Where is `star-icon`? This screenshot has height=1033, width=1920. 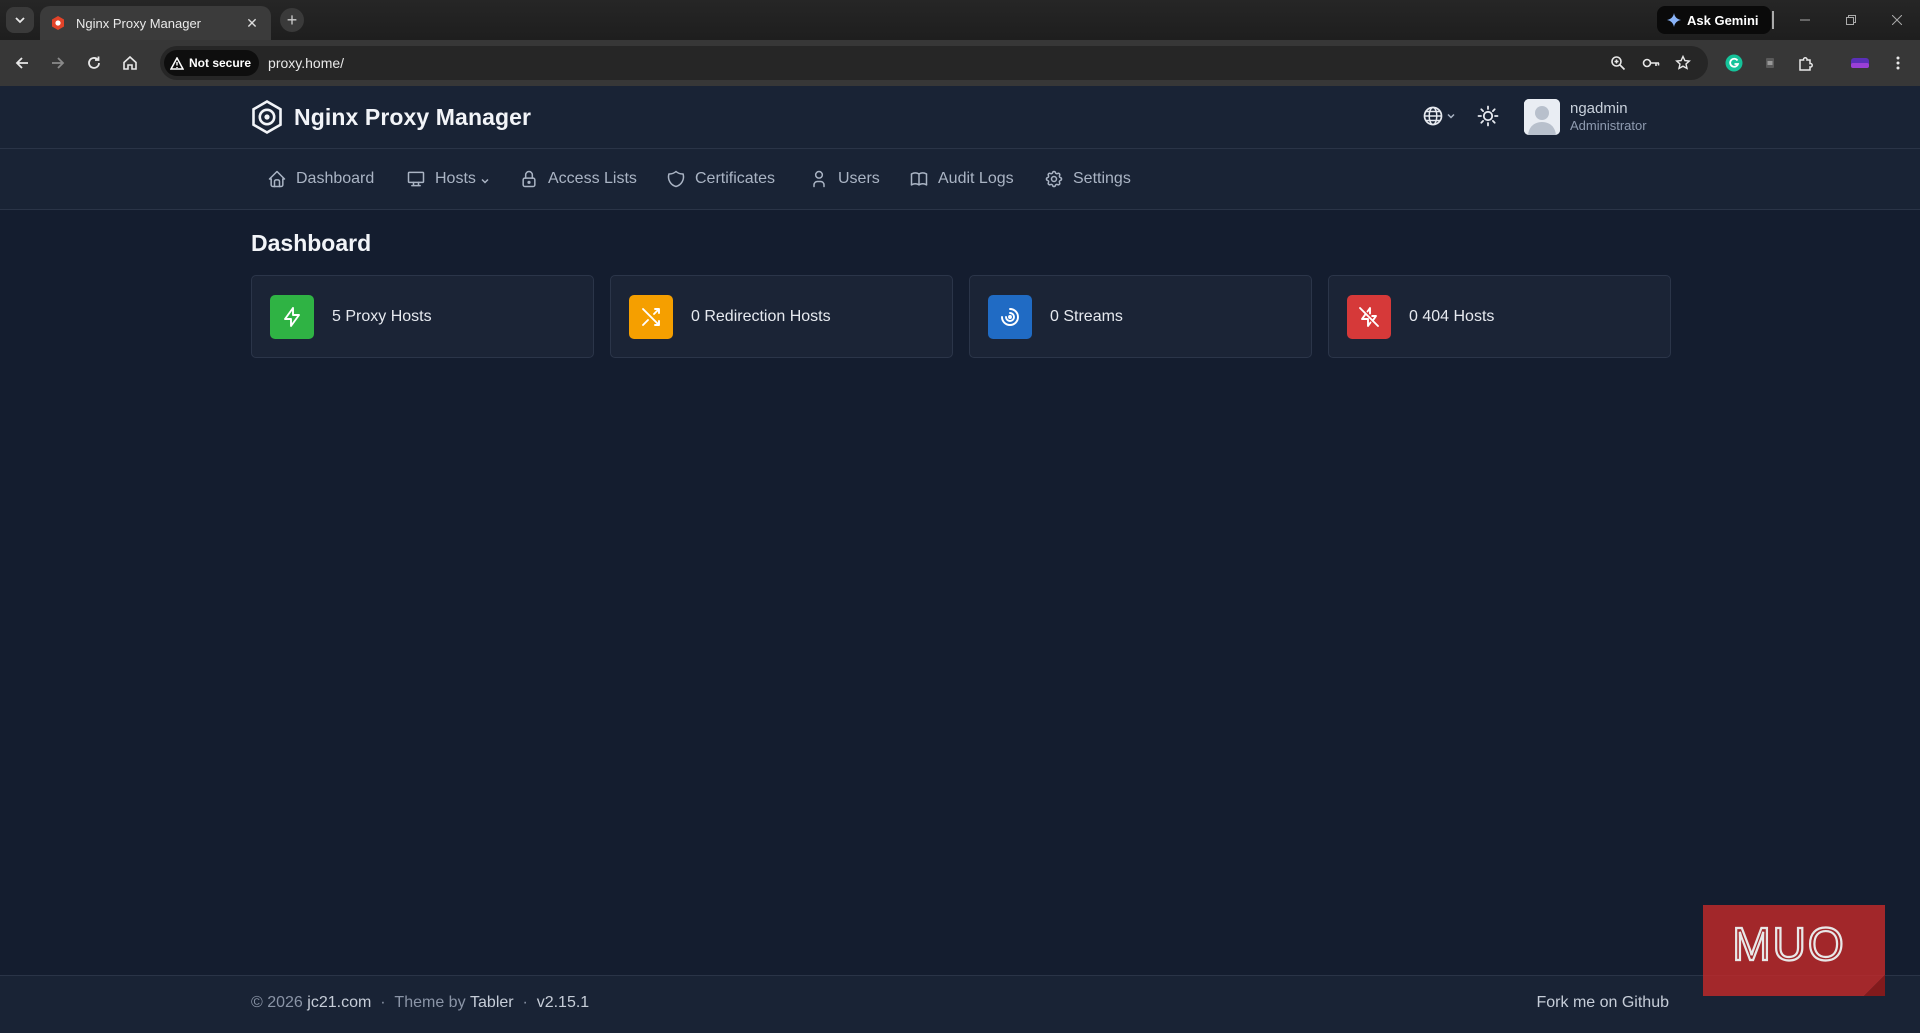
star-icon is located at coordinates (1683, 62).